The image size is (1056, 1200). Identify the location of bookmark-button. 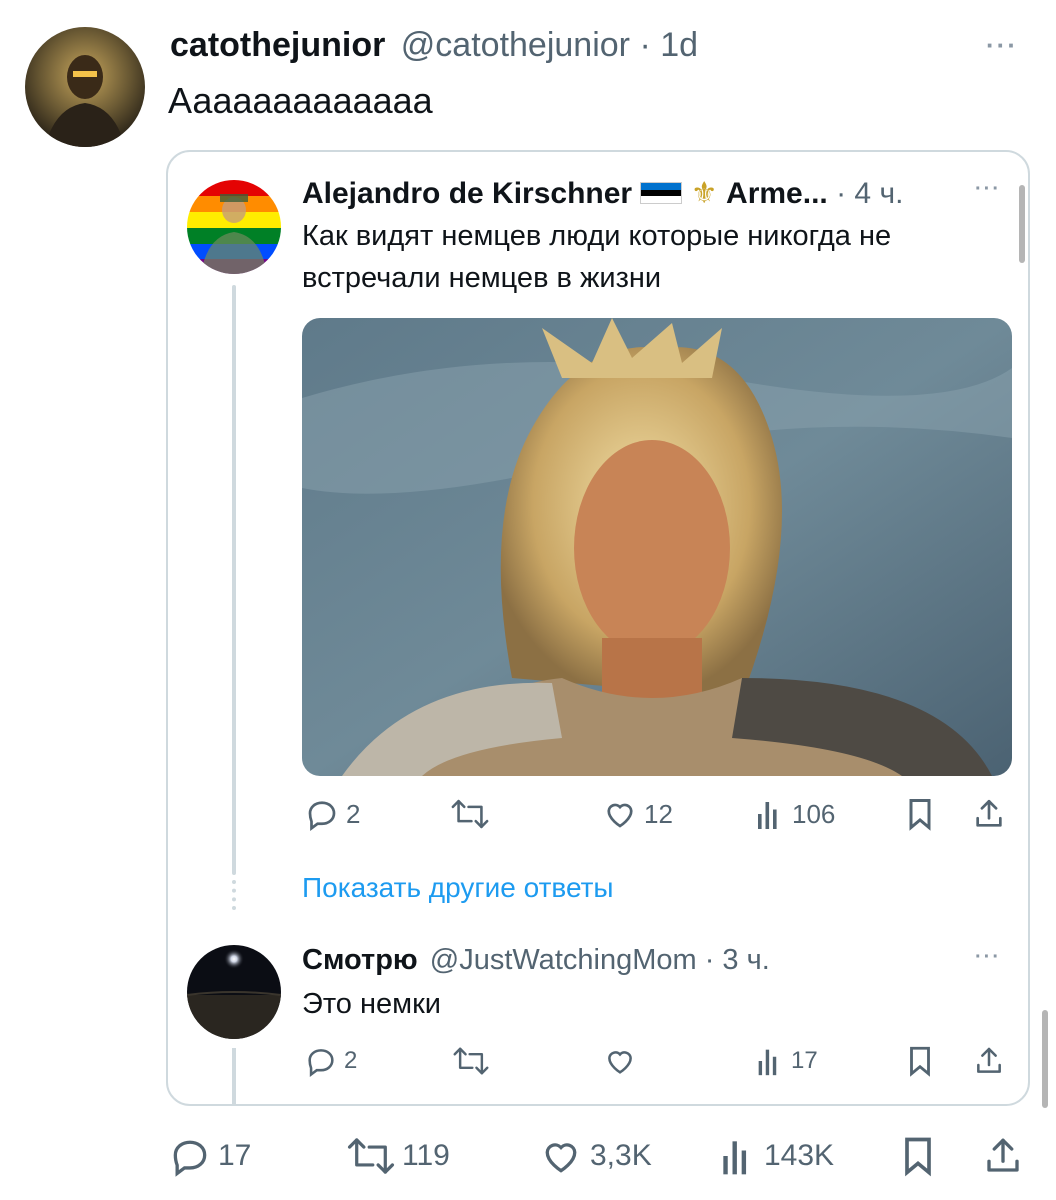
(918, 1156).